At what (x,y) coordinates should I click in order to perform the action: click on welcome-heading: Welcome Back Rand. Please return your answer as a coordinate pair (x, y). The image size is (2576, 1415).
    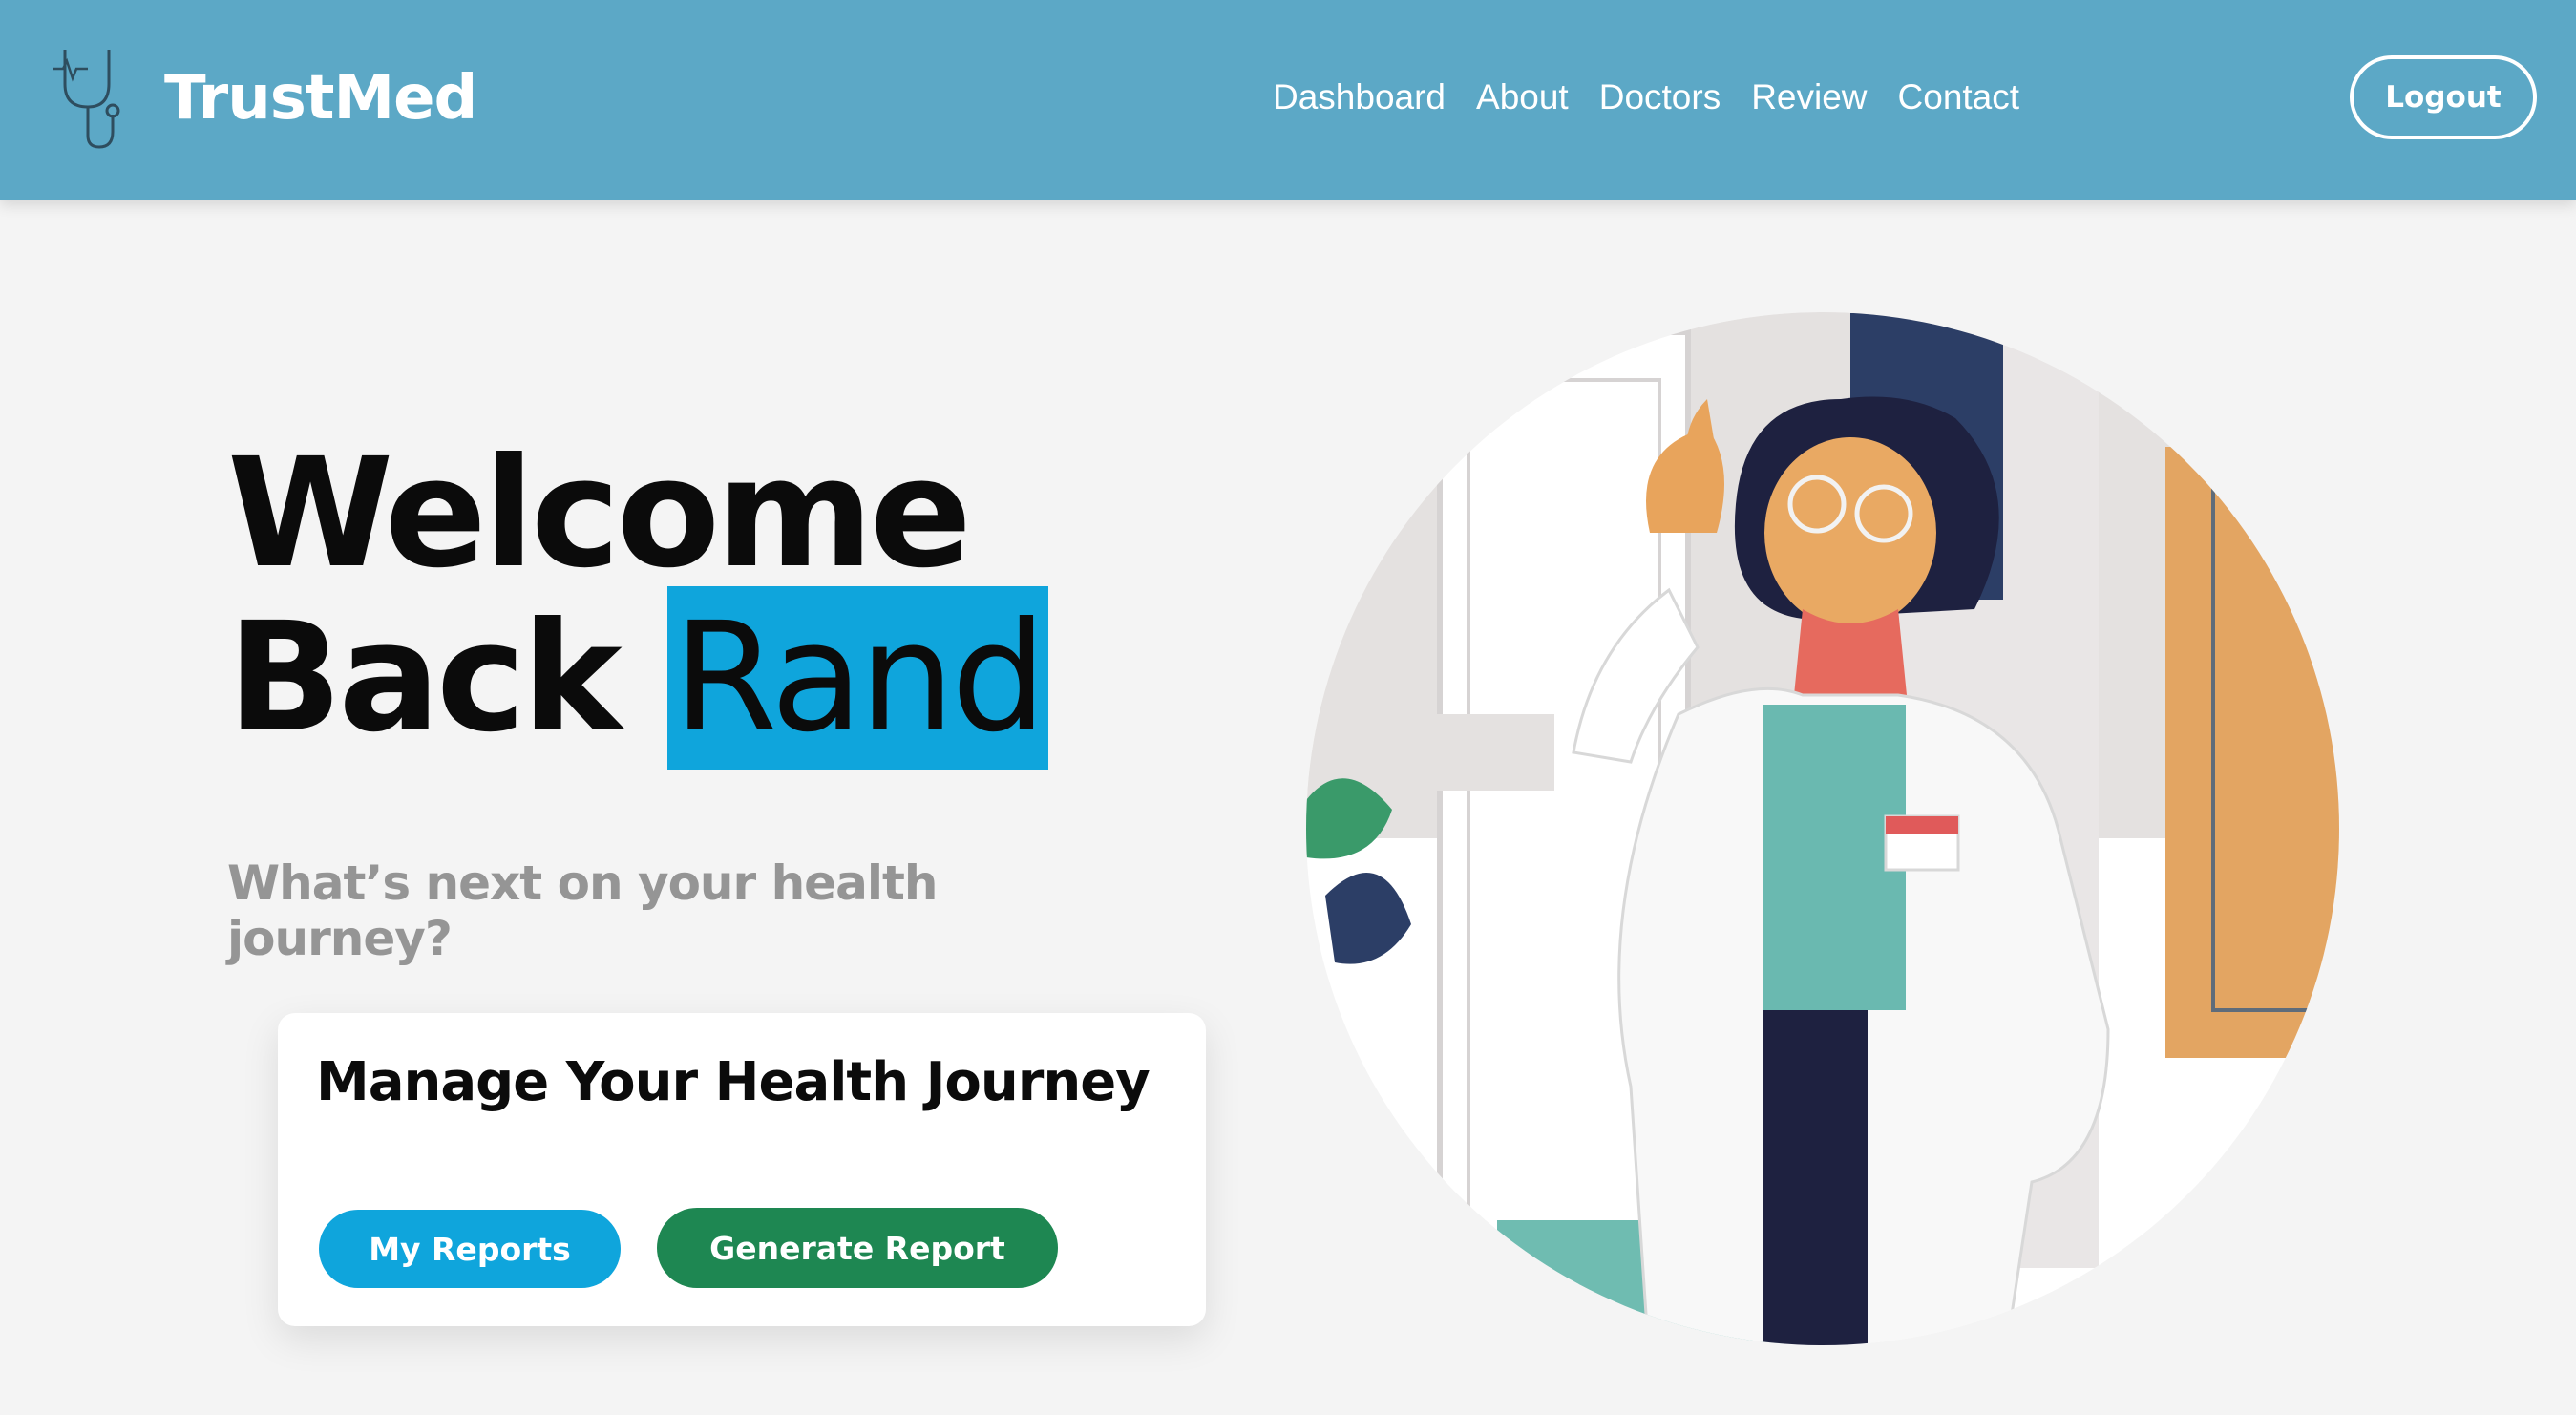
    Looking at the image, I should click on (638, 598).